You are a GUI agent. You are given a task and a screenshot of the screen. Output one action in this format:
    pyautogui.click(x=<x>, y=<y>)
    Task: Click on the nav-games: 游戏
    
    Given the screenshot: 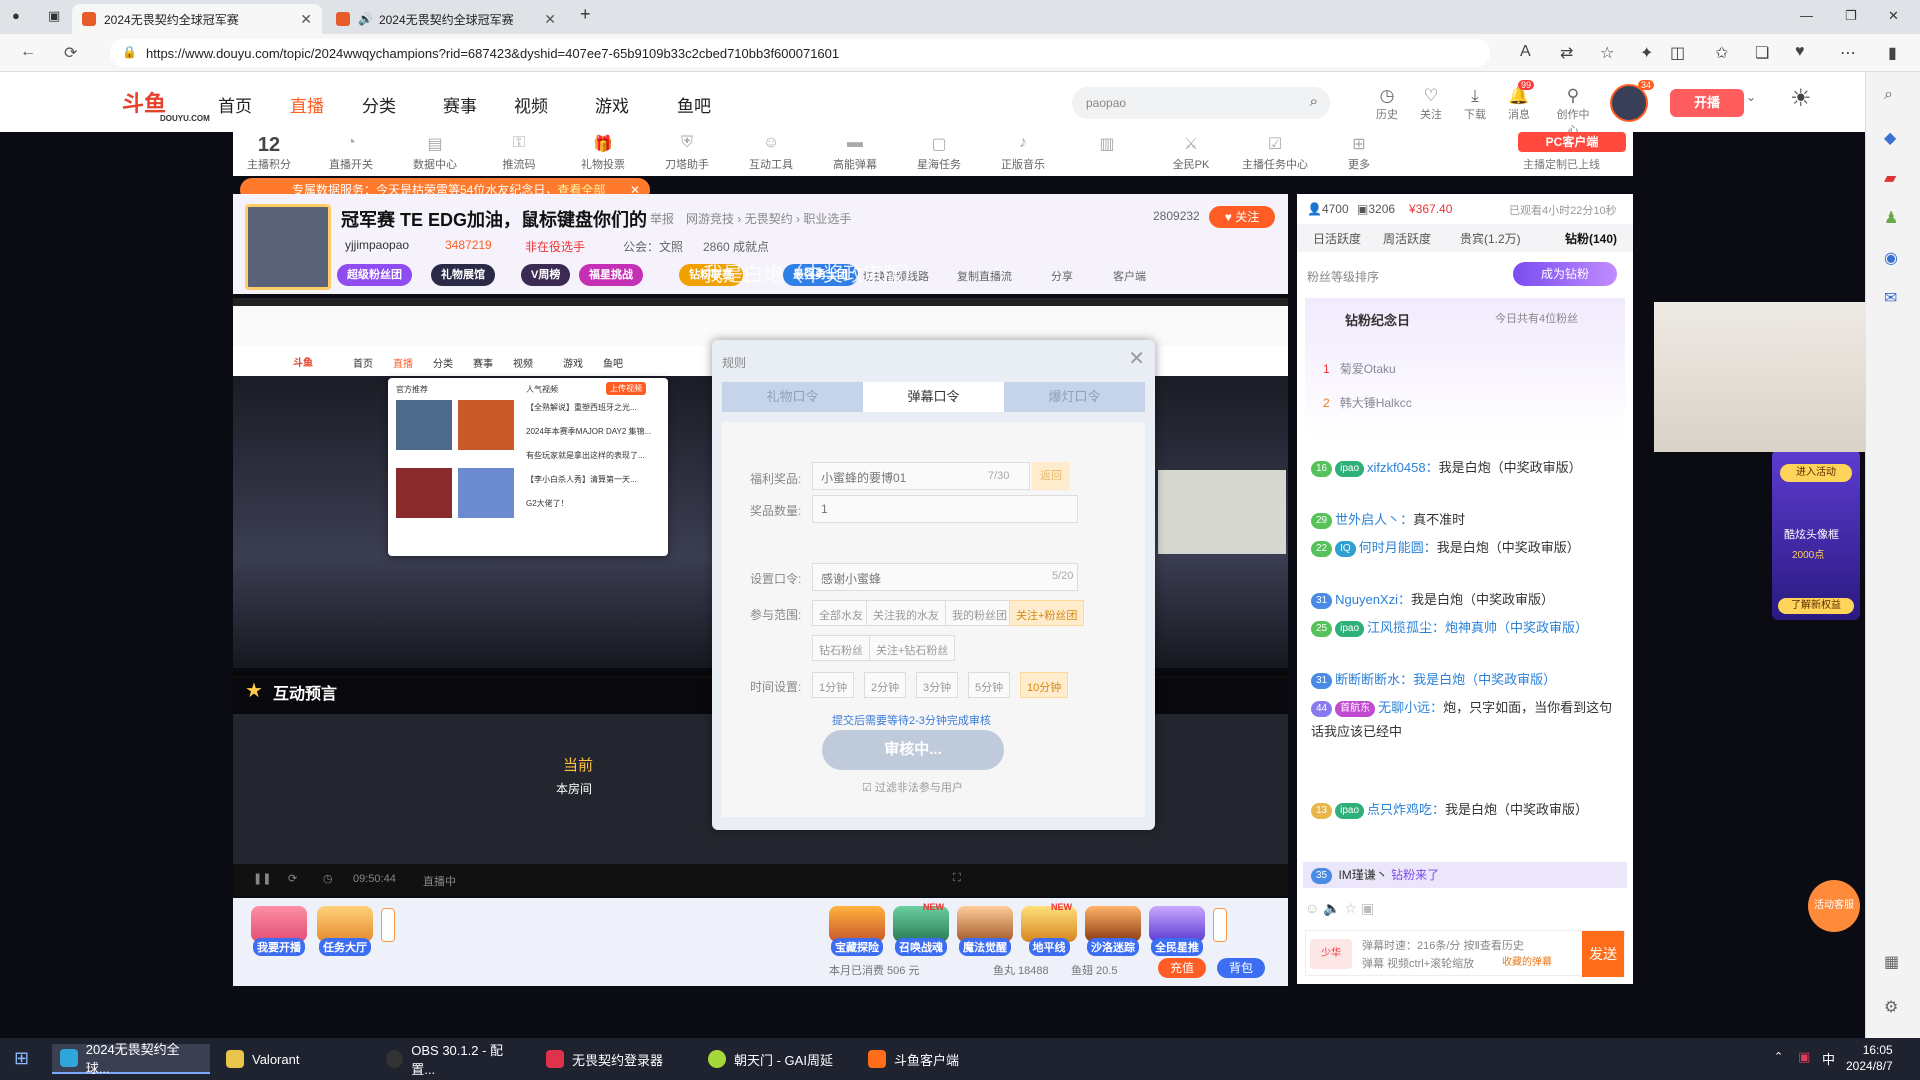 What is the action you would take?
    pyautogui.click(x=612, y=104)
    